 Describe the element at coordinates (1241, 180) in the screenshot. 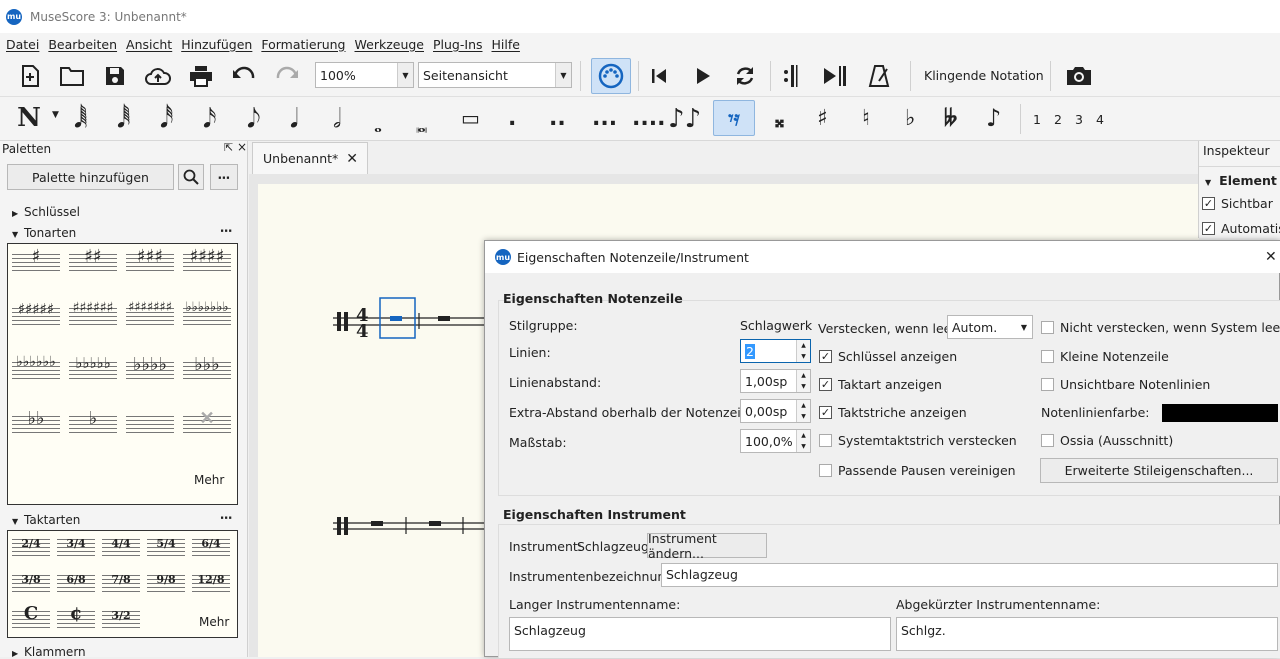

I see `inspector-section-element: ▼ Element` at that location.